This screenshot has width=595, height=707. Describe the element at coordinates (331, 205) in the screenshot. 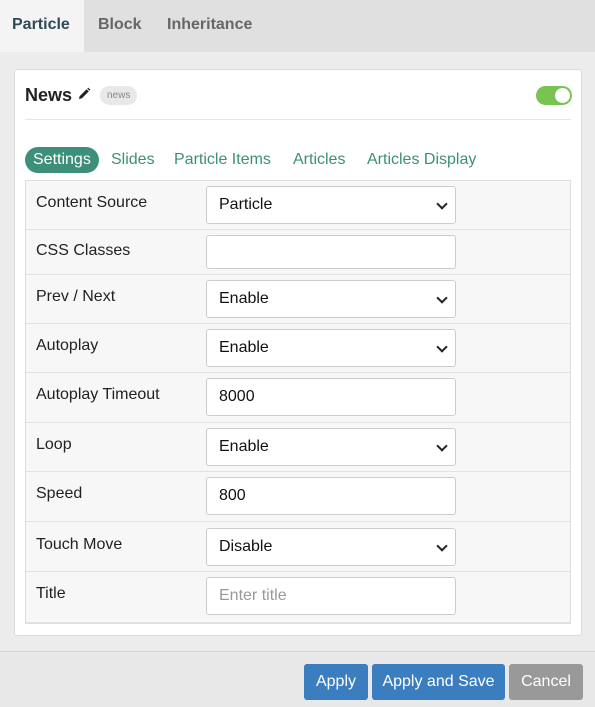

I see `content-source-select: Particle` at that location.